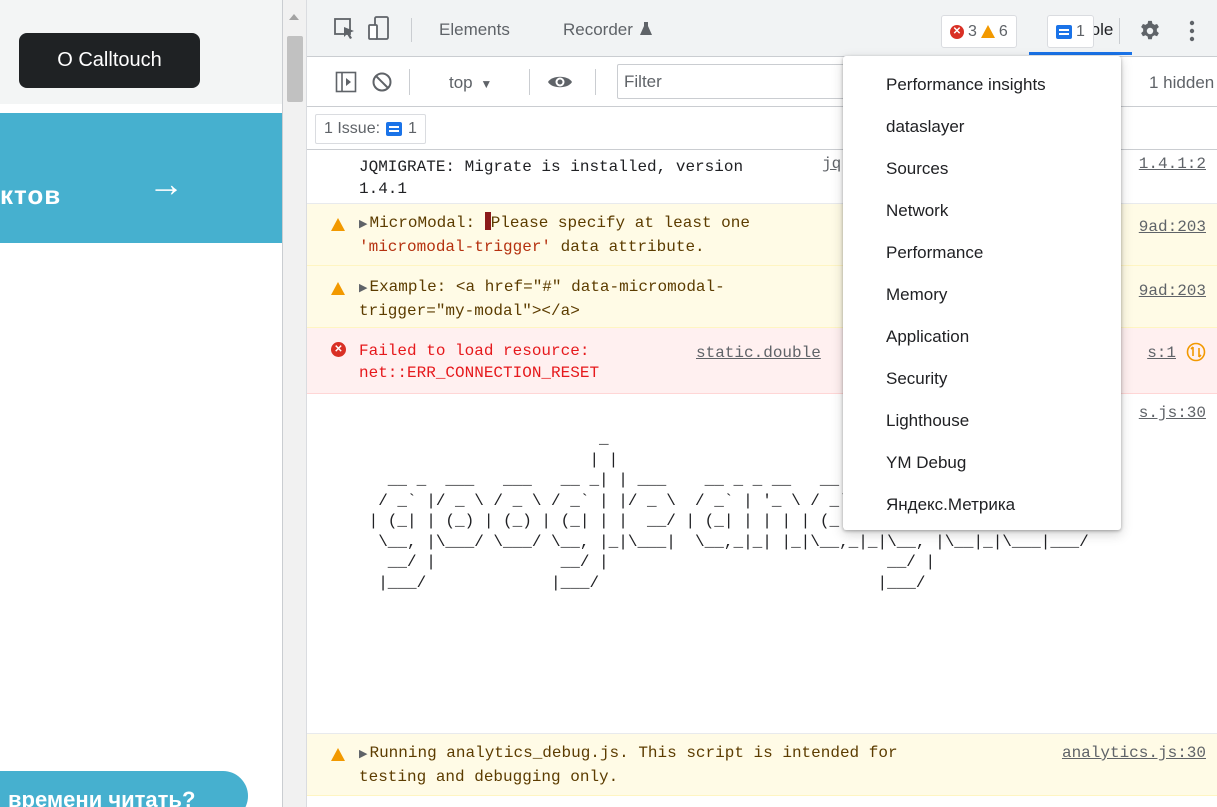  What do you see at coordinates (412, 128) in the screenshot?
I see `issues-count: 1` at bounding box center [412, 128].